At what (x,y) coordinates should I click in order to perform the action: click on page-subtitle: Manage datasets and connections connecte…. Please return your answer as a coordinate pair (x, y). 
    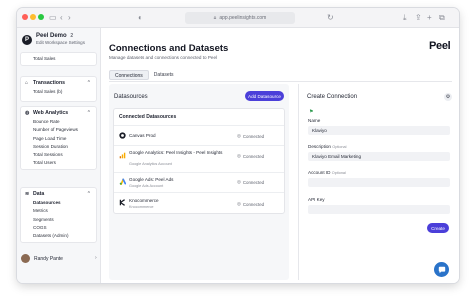
    Looking at the image, I should click on (163, 57).